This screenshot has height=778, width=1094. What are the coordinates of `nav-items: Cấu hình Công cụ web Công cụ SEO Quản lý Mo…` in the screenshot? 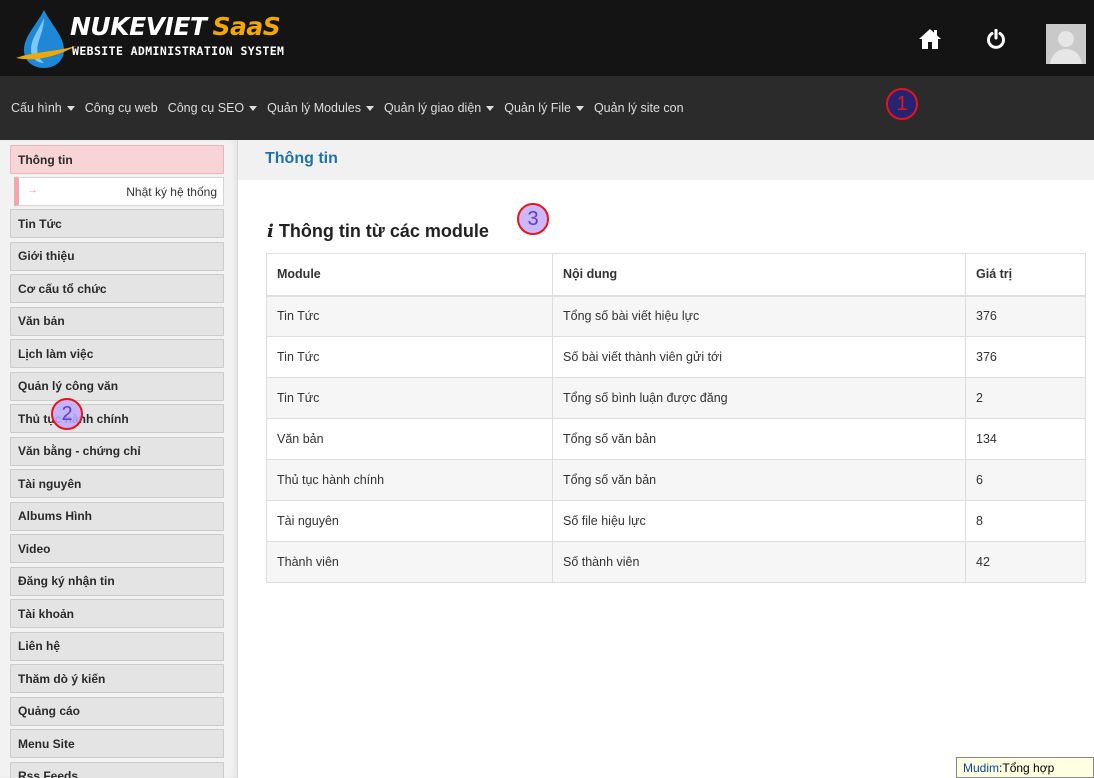 It's located at (347, 108).